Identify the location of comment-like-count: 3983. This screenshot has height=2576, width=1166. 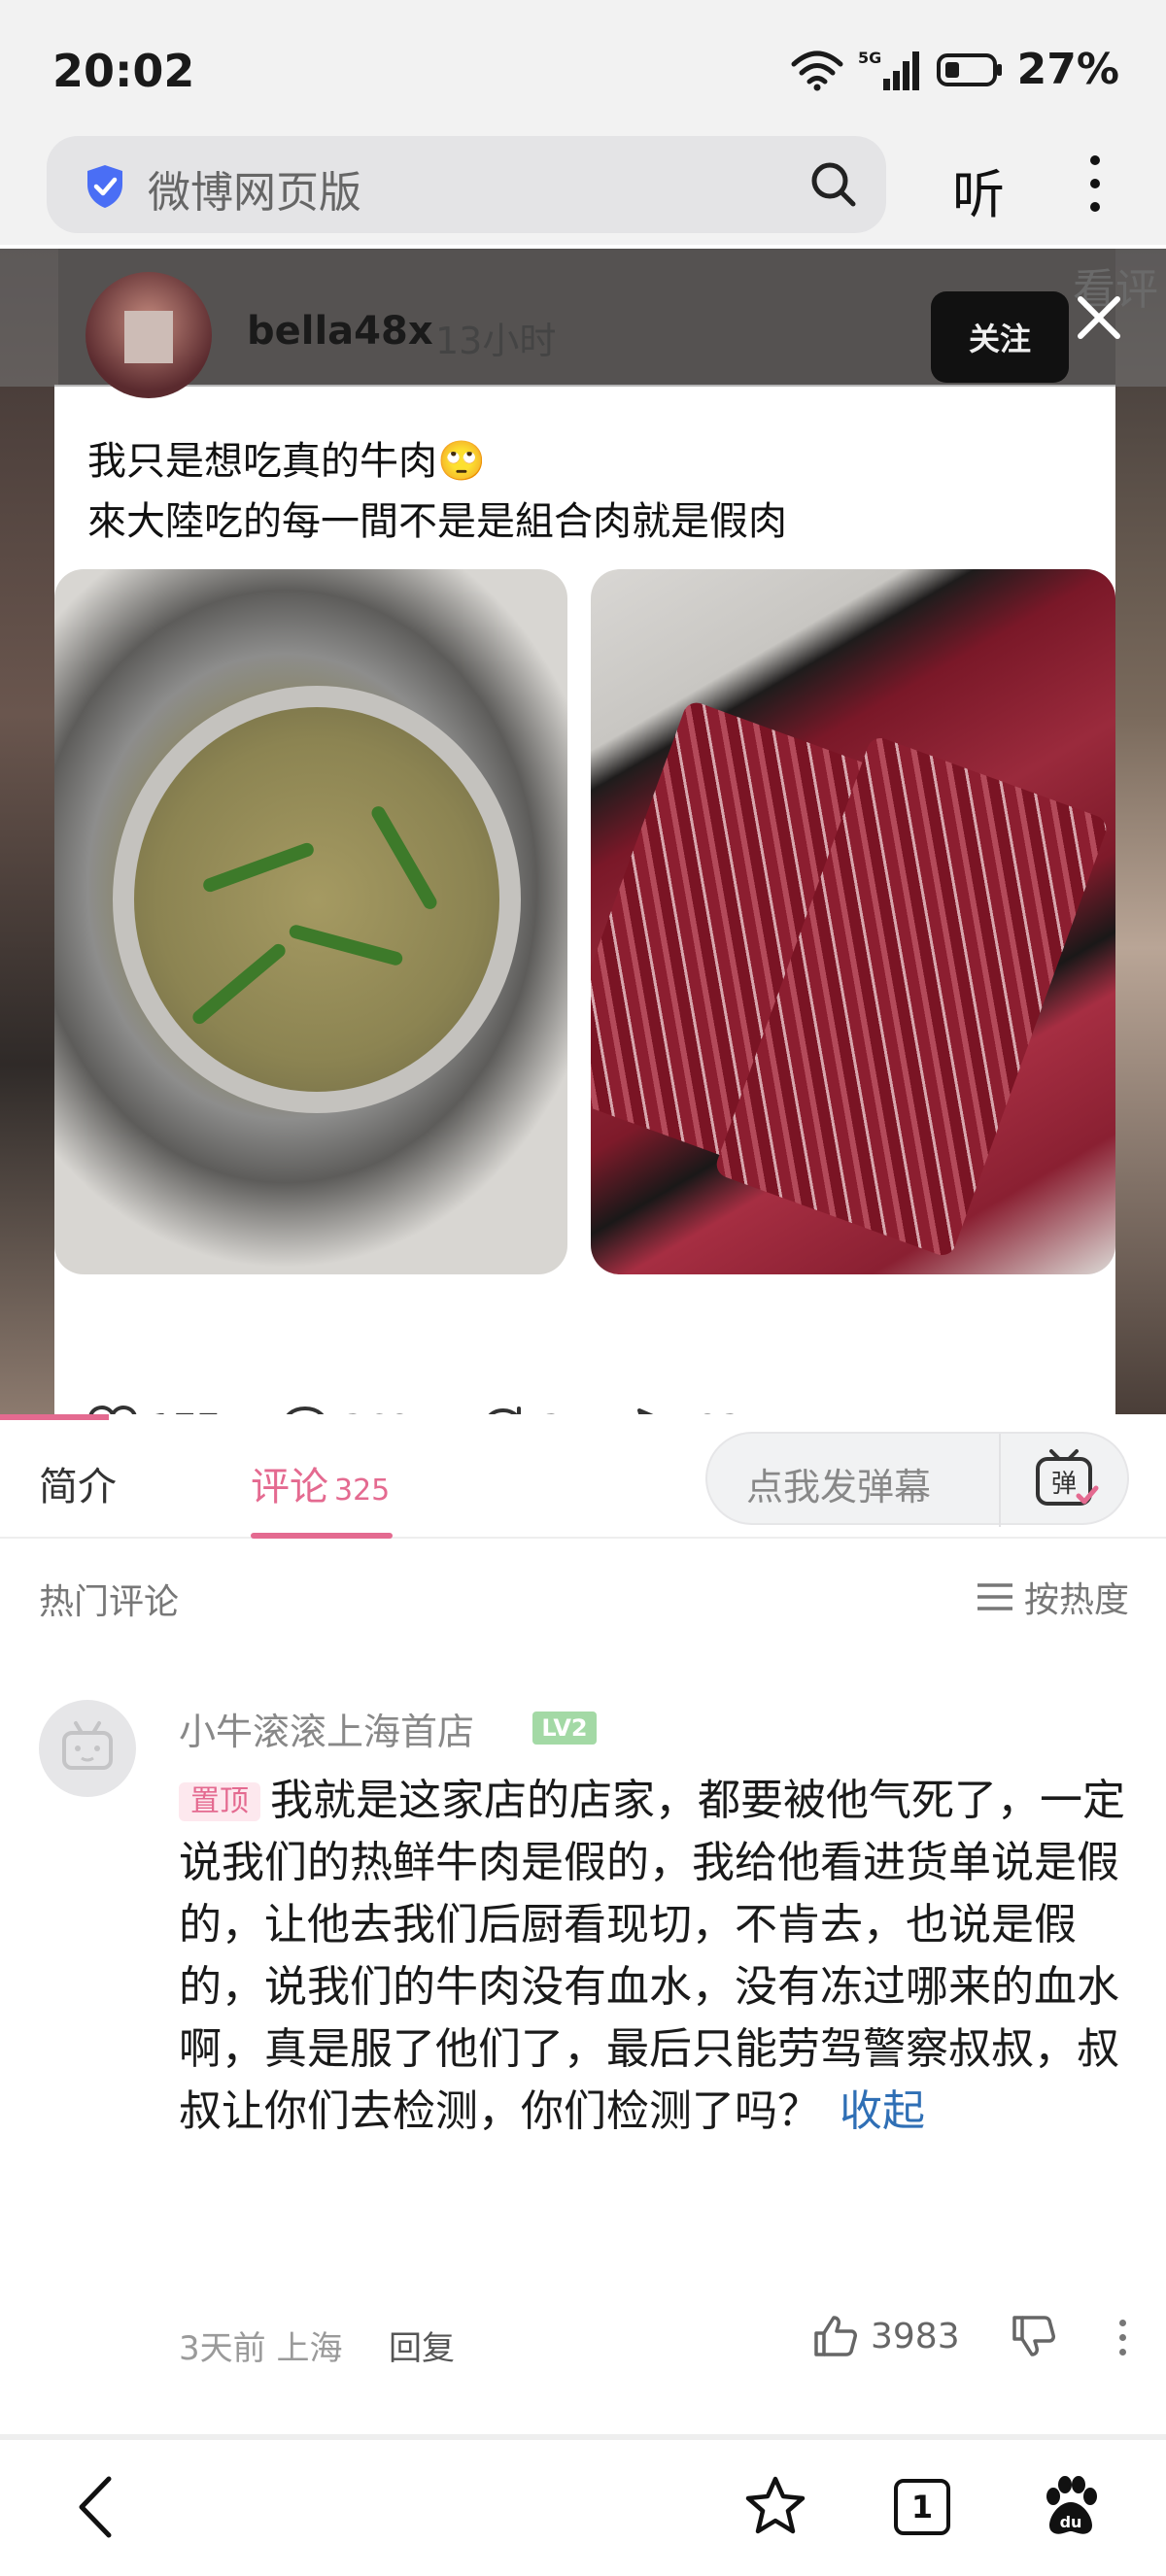
(915, 2336).